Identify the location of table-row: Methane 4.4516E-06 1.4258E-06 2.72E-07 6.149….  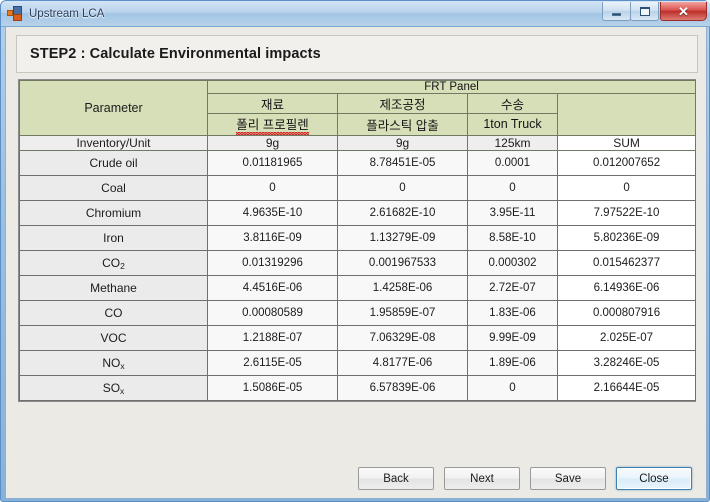
(358, 288).